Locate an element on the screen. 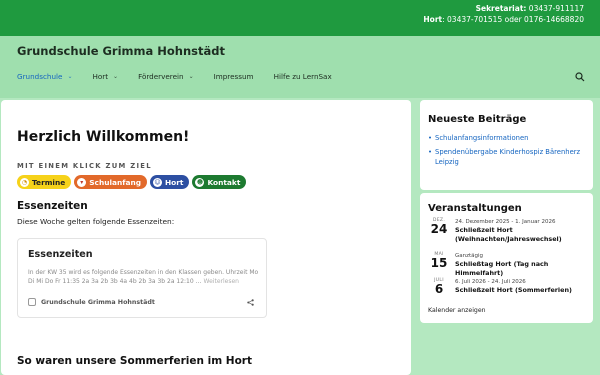 This screenshot has height=375, width=600. nav-item-hort: Hort ⌄ is located at coordinates (105, 76).